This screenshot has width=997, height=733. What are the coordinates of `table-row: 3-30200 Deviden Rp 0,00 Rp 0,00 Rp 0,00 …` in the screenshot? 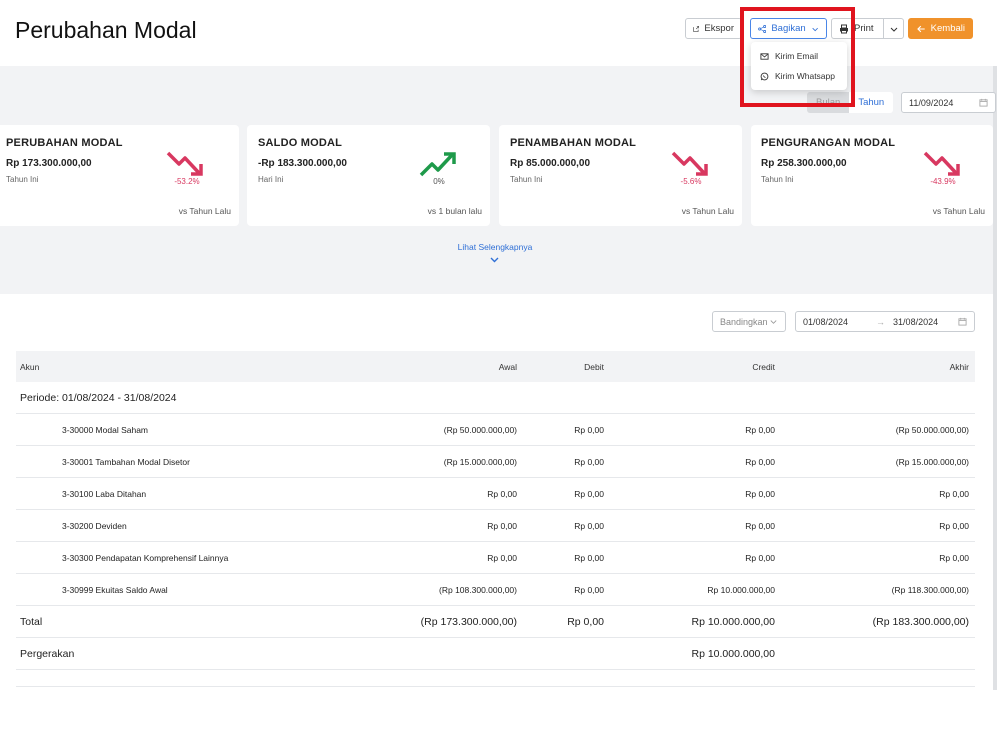 It's located at (495, 526).